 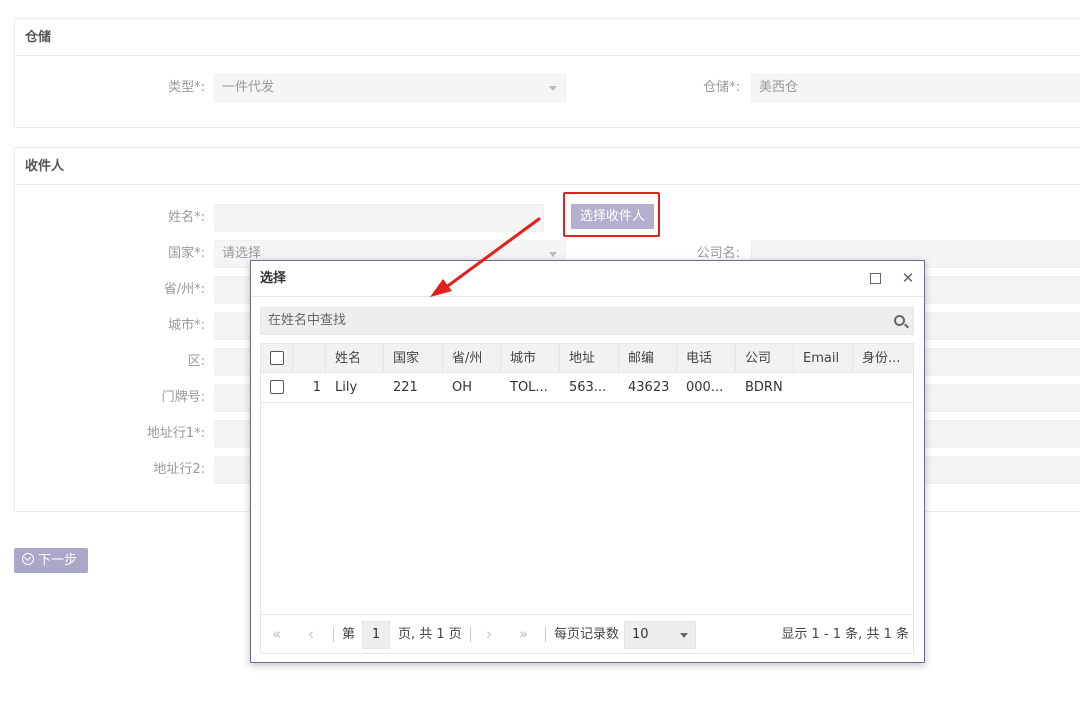 I want to click on column-header: 国家, so click(x=413, y=358).